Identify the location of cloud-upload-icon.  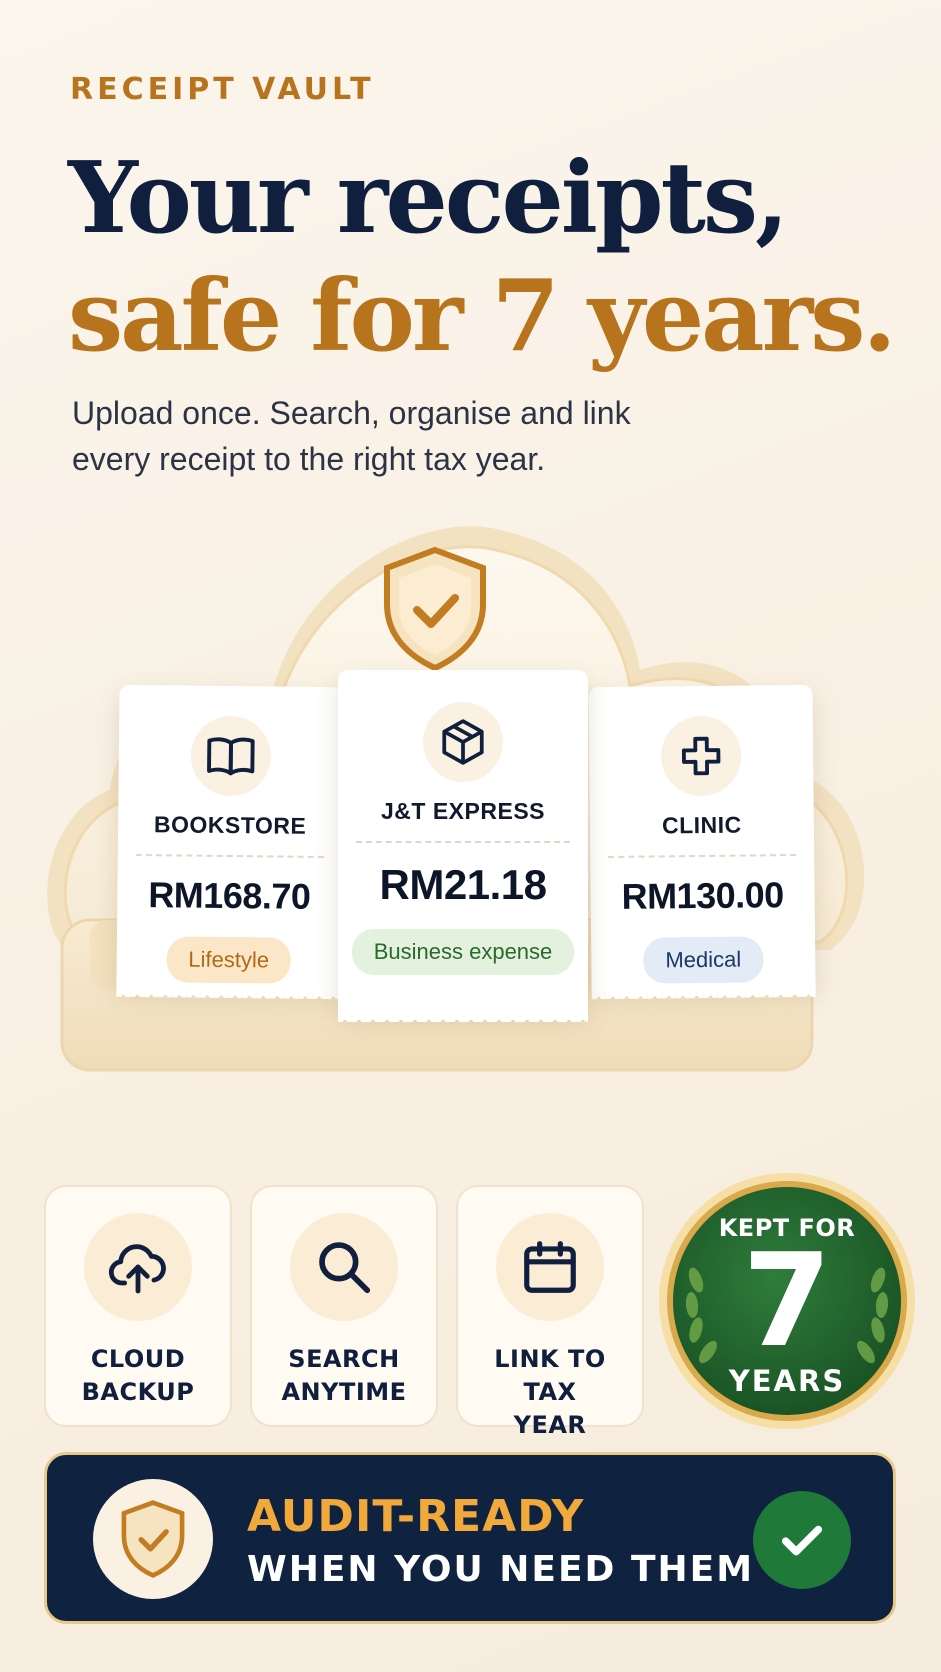
(138, 1267).